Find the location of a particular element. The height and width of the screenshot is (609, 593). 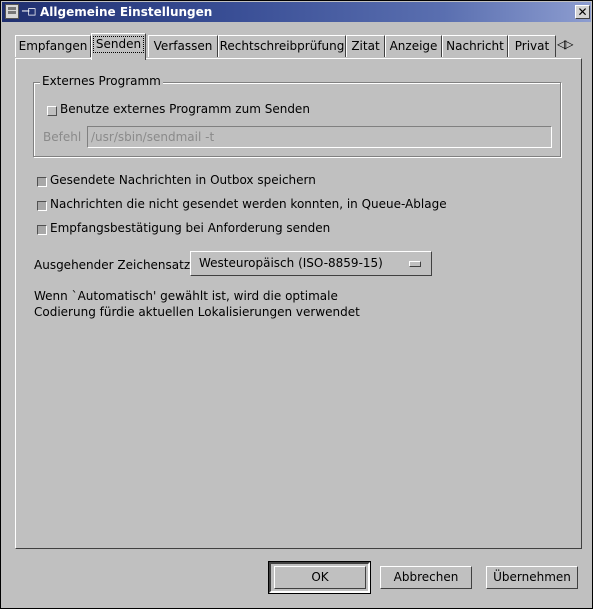

outgoing-charset-value: Westeuropäisch (ISO-8859-15) is located at coordinates (291, 263).